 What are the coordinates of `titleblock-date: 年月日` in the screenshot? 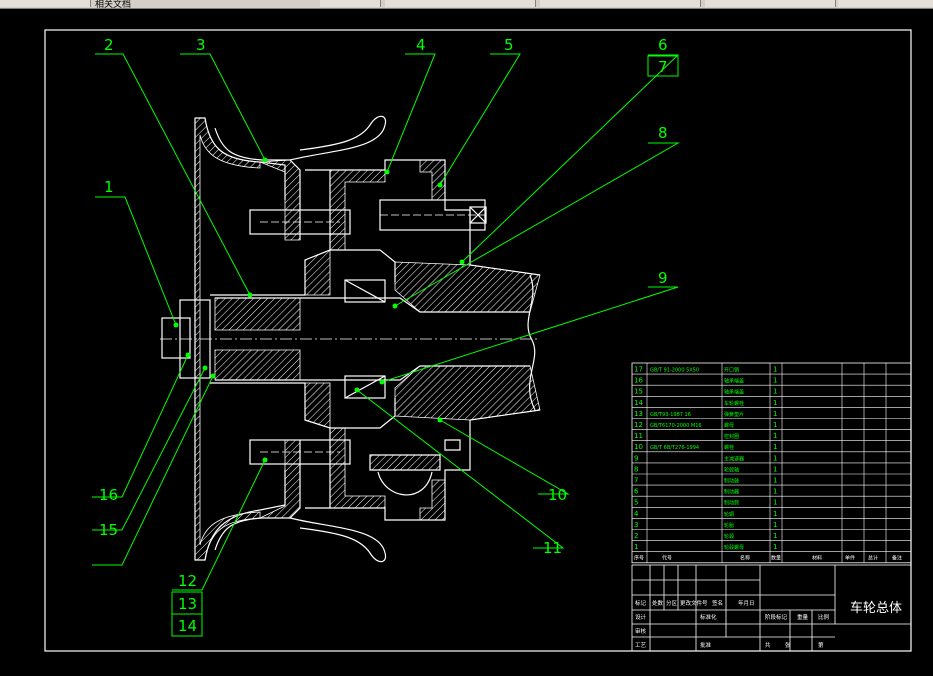 It's located at (746, 603).